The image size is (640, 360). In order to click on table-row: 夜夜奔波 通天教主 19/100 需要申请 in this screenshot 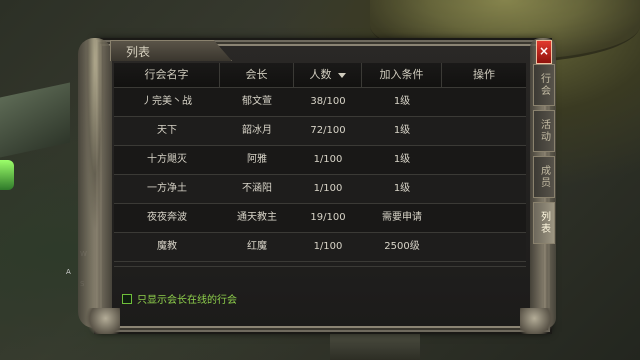, I will do `click(320, 218)`.